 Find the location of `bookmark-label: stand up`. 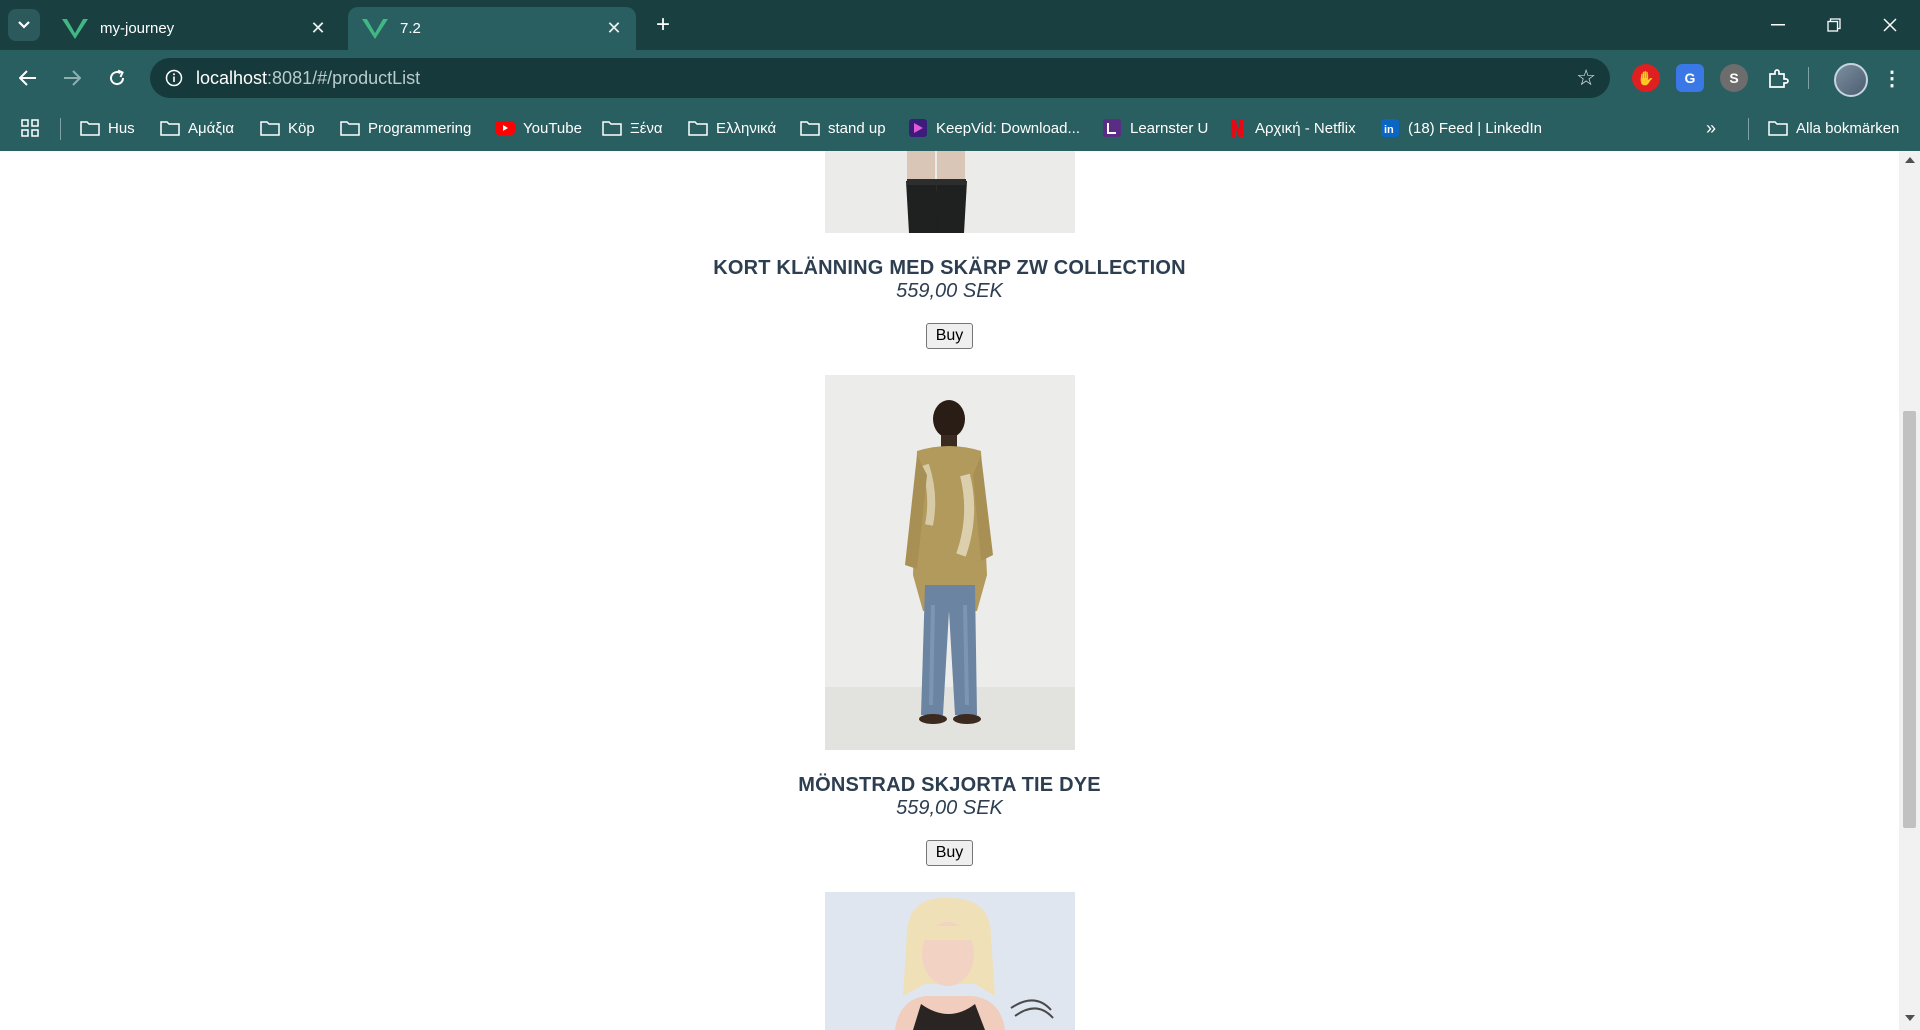

bookmark-label: stand up is located at coordinates (857, 128).